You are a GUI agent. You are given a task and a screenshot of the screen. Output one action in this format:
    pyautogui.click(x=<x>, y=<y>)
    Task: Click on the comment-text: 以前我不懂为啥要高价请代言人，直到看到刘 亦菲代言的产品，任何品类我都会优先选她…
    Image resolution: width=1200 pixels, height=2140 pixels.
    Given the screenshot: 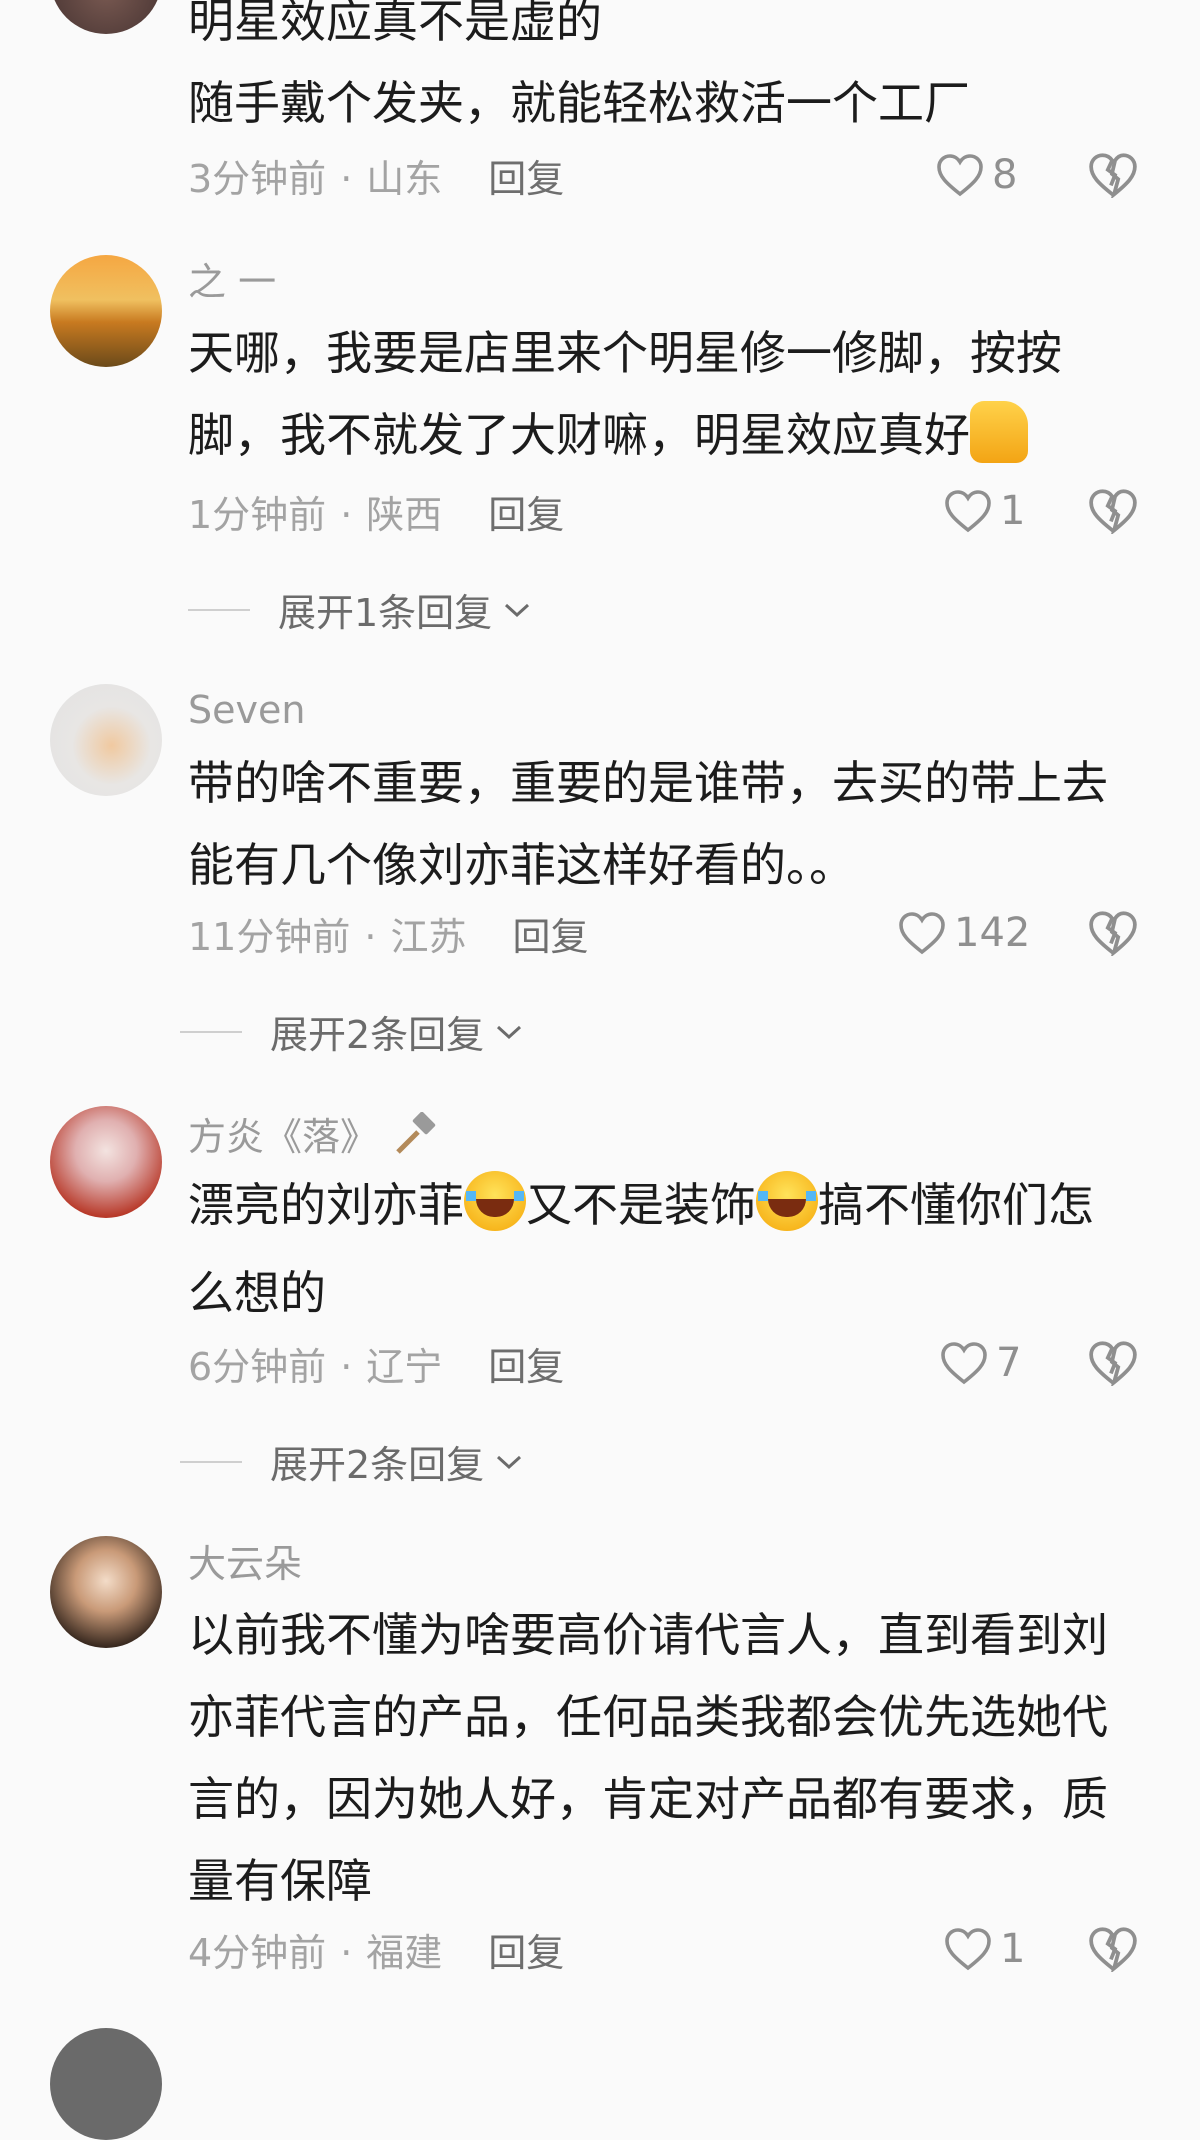 What is the action you would take?
    pyautogui.click(x=648, y=1758)
    